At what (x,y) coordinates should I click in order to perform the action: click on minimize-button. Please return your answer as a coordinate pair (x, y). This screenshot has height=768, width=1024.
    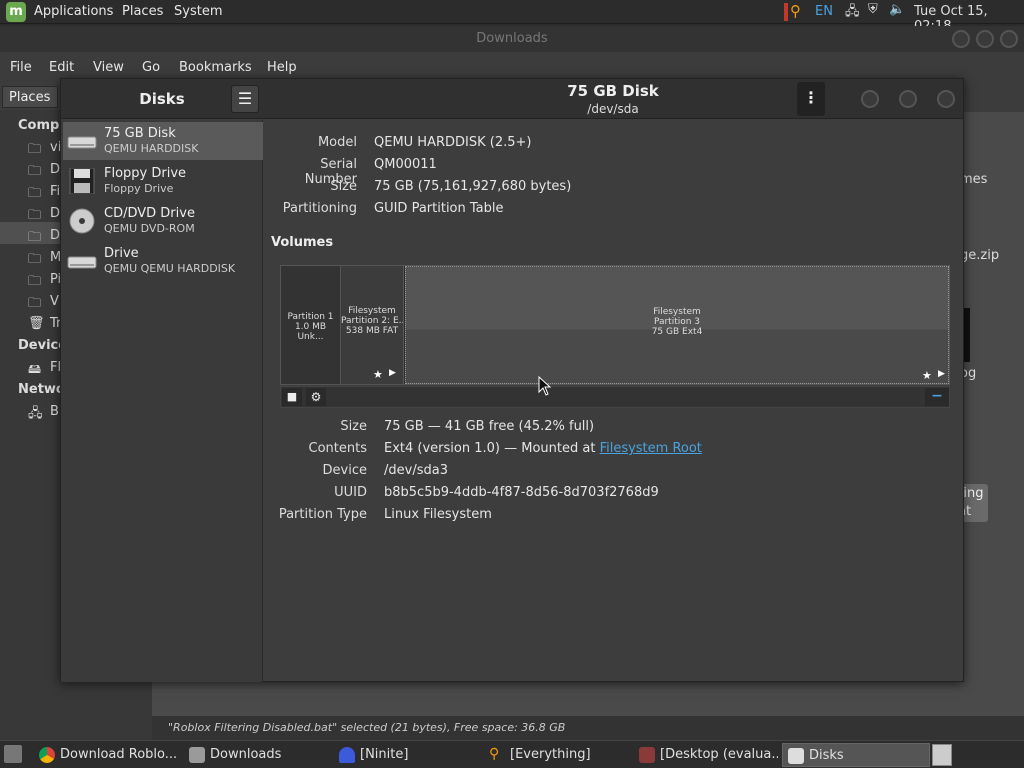
    Looking at the image, I should click on (870, 99).